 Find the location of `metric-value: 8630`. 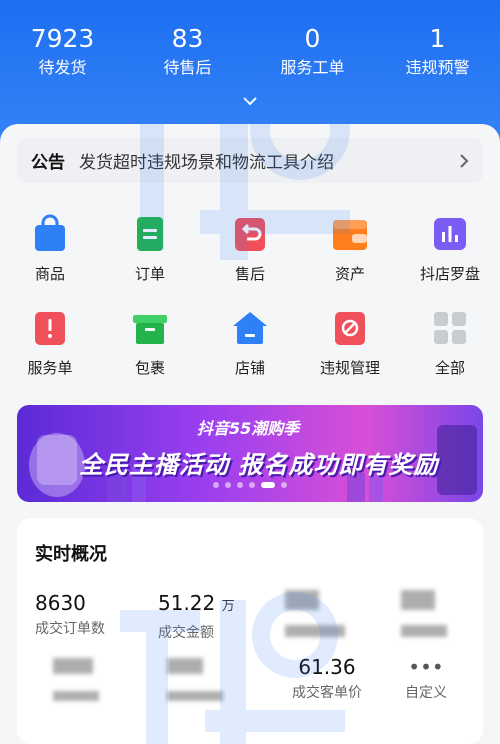

metric-value: 8630 is located at coordinates (60, 603).